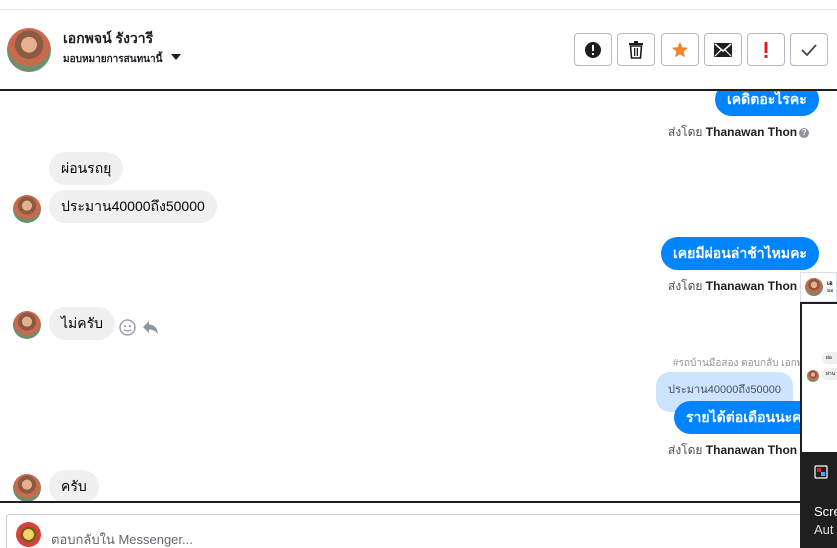 This screenshot has width=837, height=548. I want to click on message-actions, so click(139, 327).